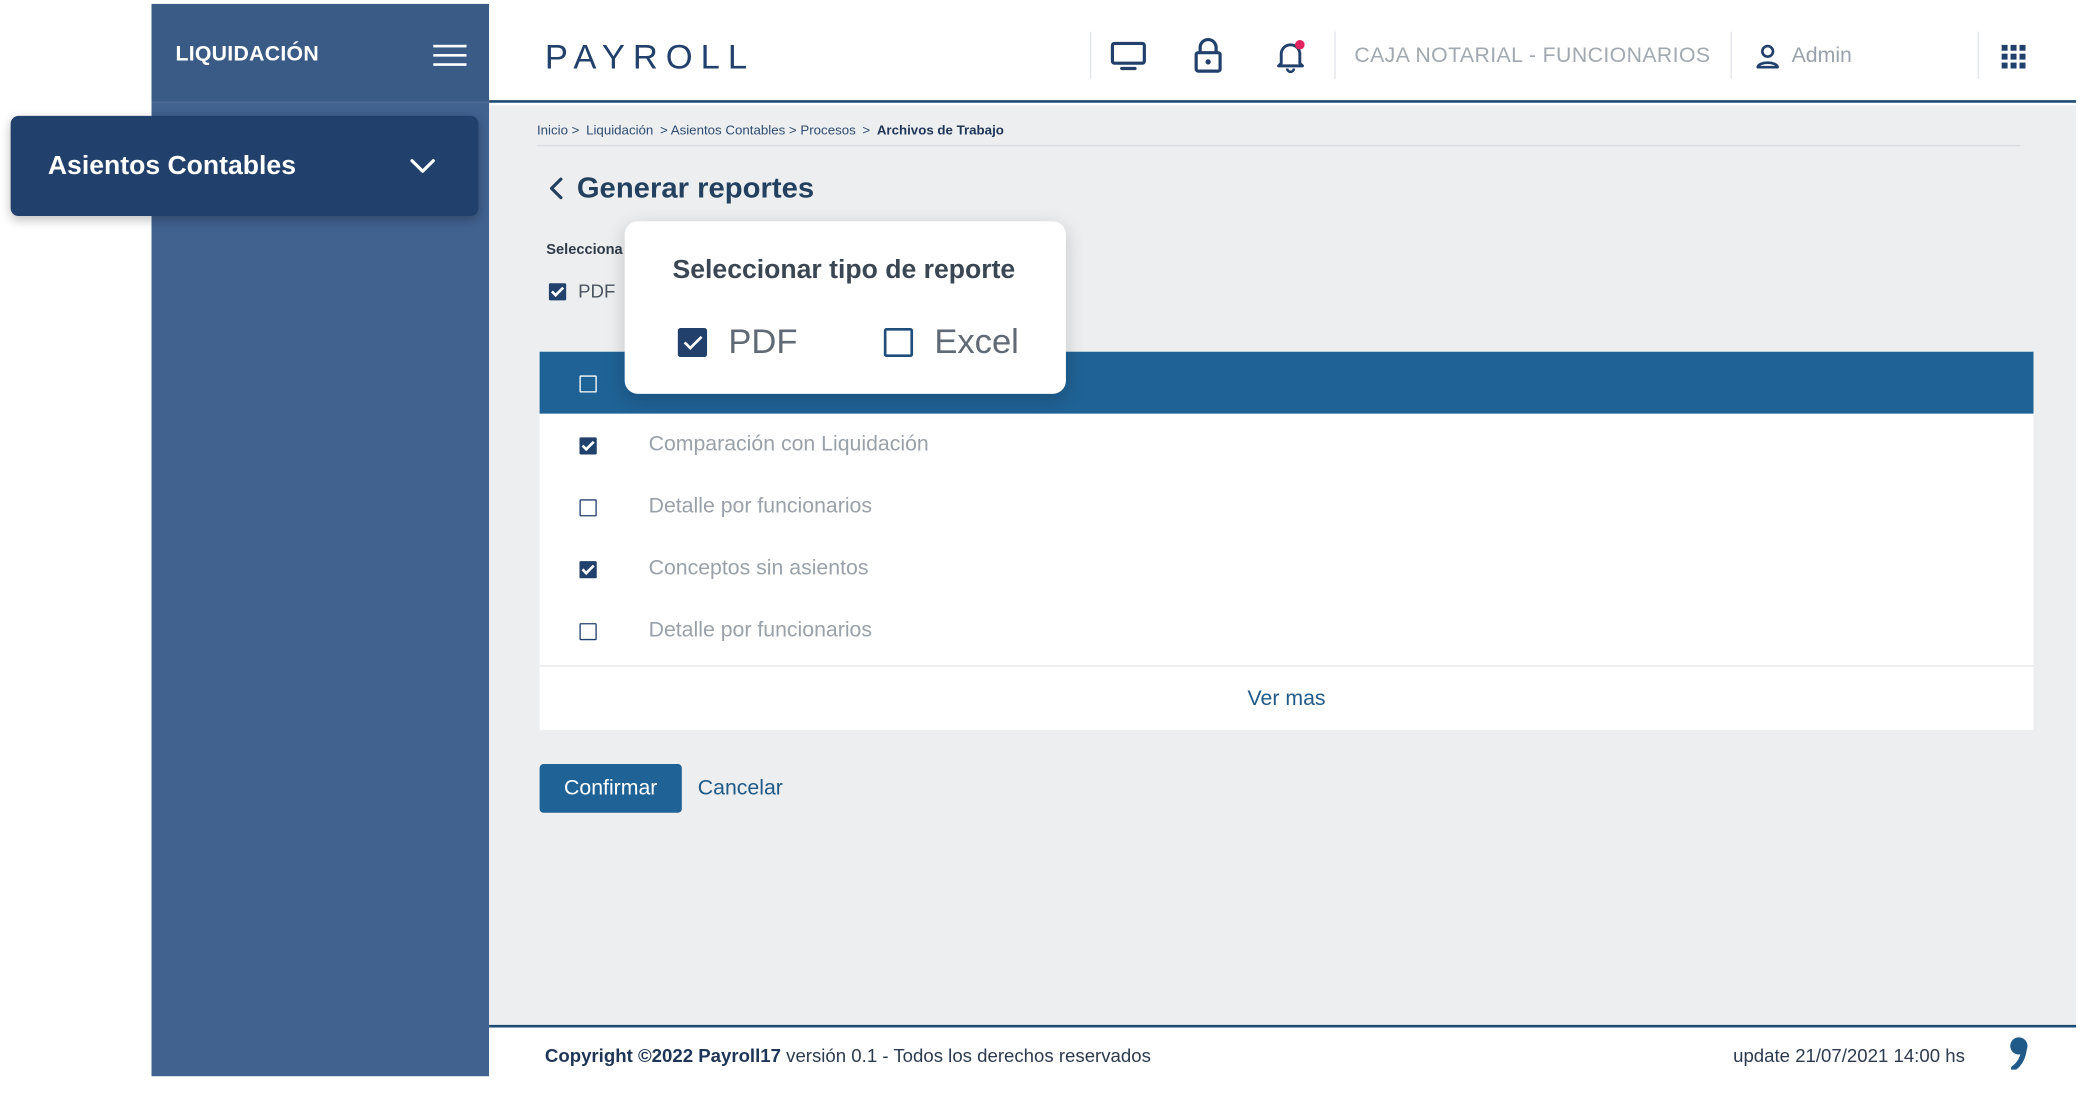  I want to click on user-icon, so click(1767, 56).